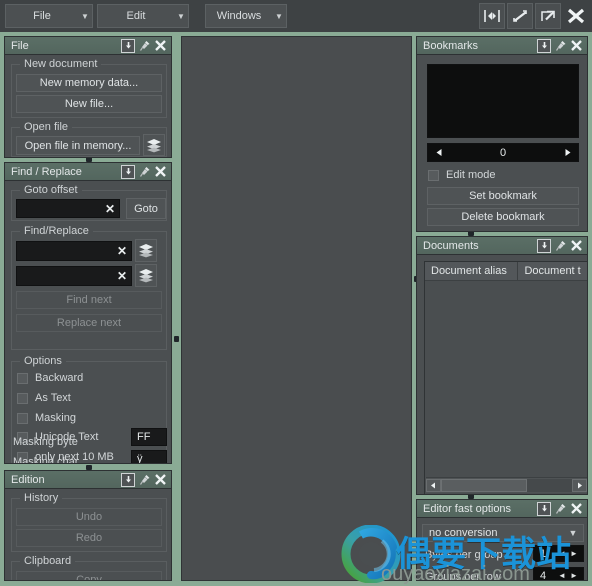 Image resolution: width=592 pixels, height=586 pixels. I want to click on checkbox-edit-mode: Edit mode, so click(462, 175).